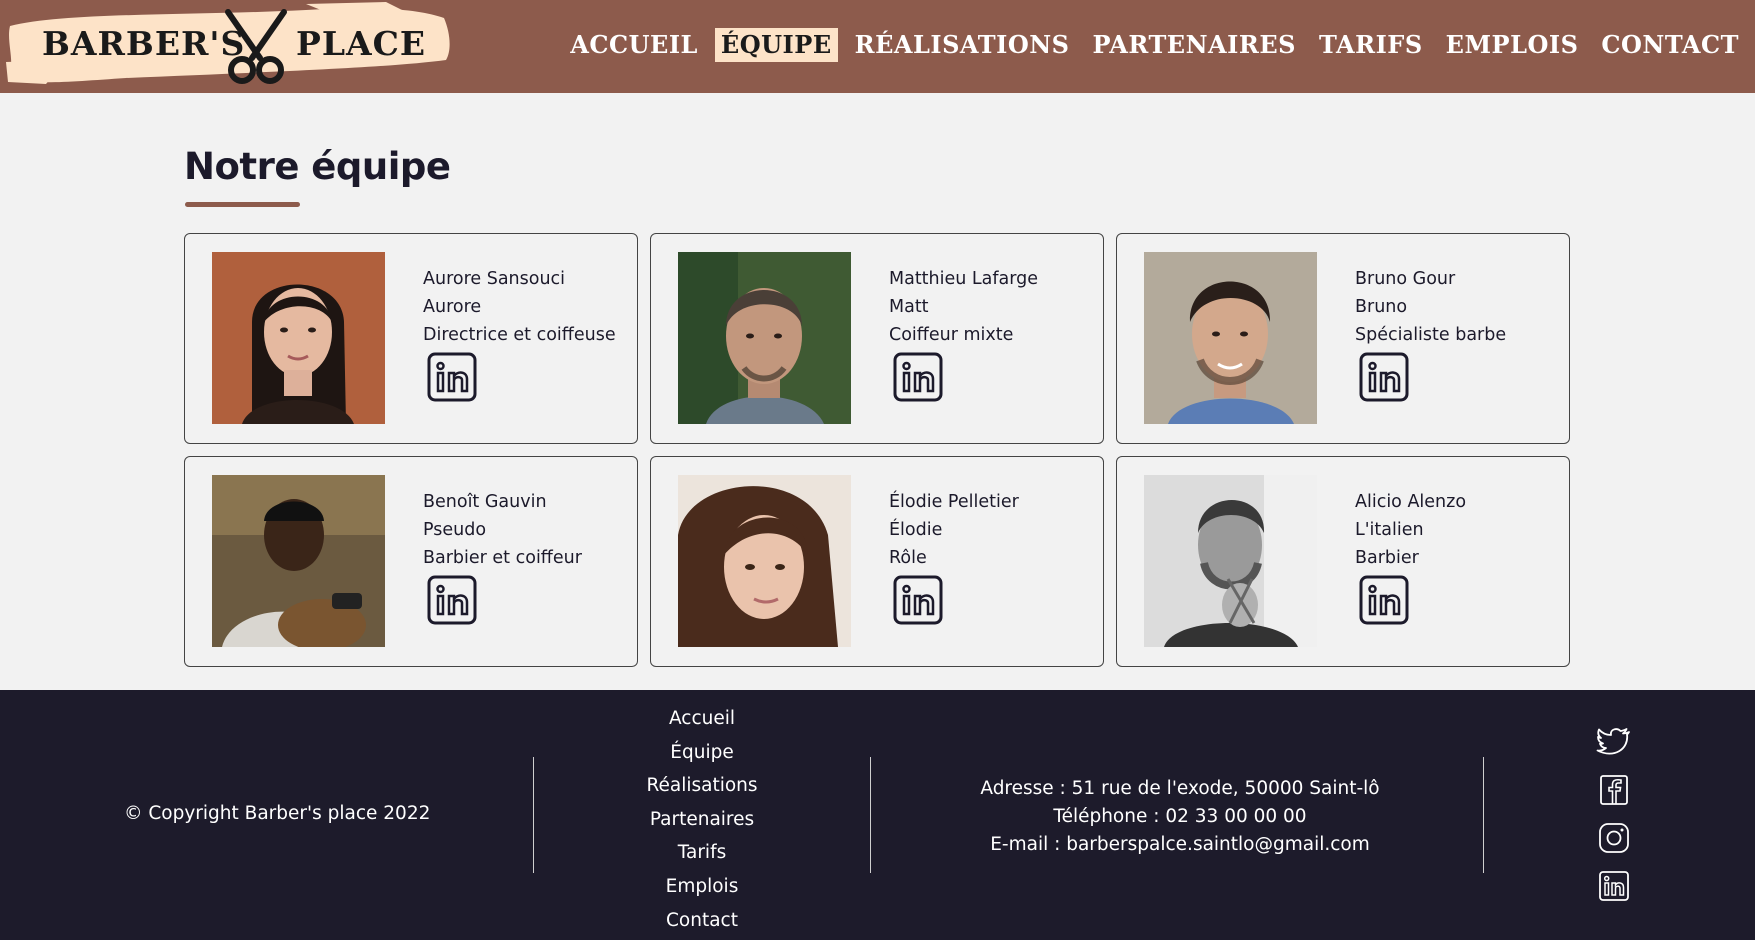 This screenshot has width=1755, height=940. Describe the element at coordinates (702, 853) in the screenshot. I see `footer-link-tarifs: Tarifs` at that location.